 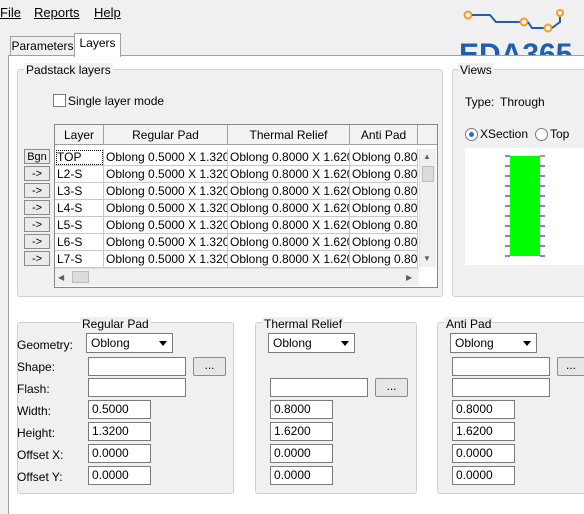 I want to click on regular-pad-flash-field, so click(x=137, y=387).